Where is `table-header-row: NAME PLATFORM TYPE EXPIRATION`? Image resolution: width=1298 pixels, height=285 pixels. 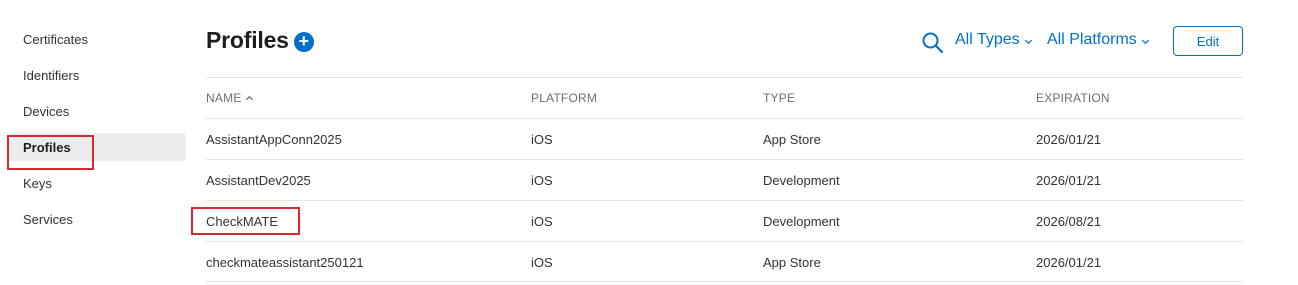
table-header-row: NAME PLATFORM TYPE EXPIRATION is located at coordinates (724, 97).